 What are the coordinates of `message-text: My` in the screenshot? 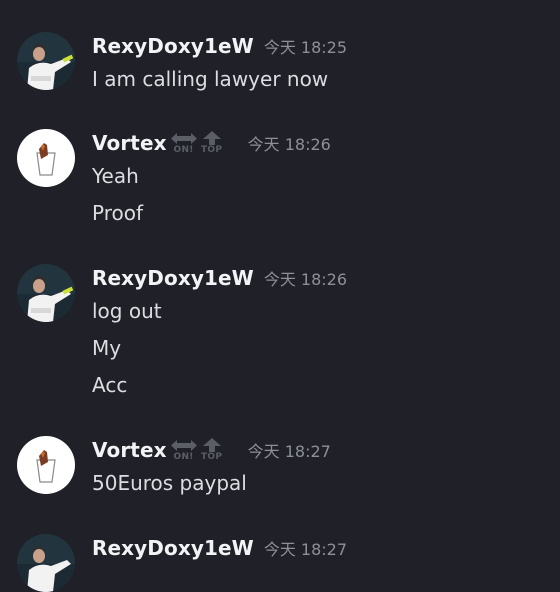 It's located at (107, 348).